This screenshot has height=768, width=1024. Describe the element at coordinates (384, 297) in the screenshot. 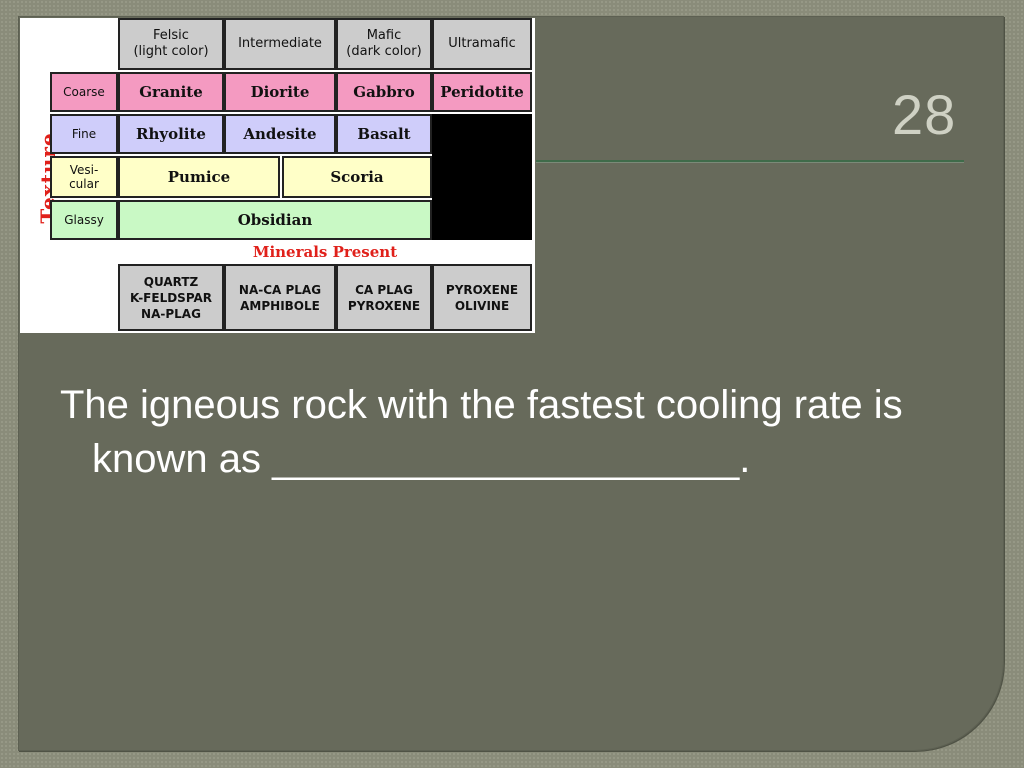

I see `minerals-mafic: CA PLAG PYROXENE` at that location.